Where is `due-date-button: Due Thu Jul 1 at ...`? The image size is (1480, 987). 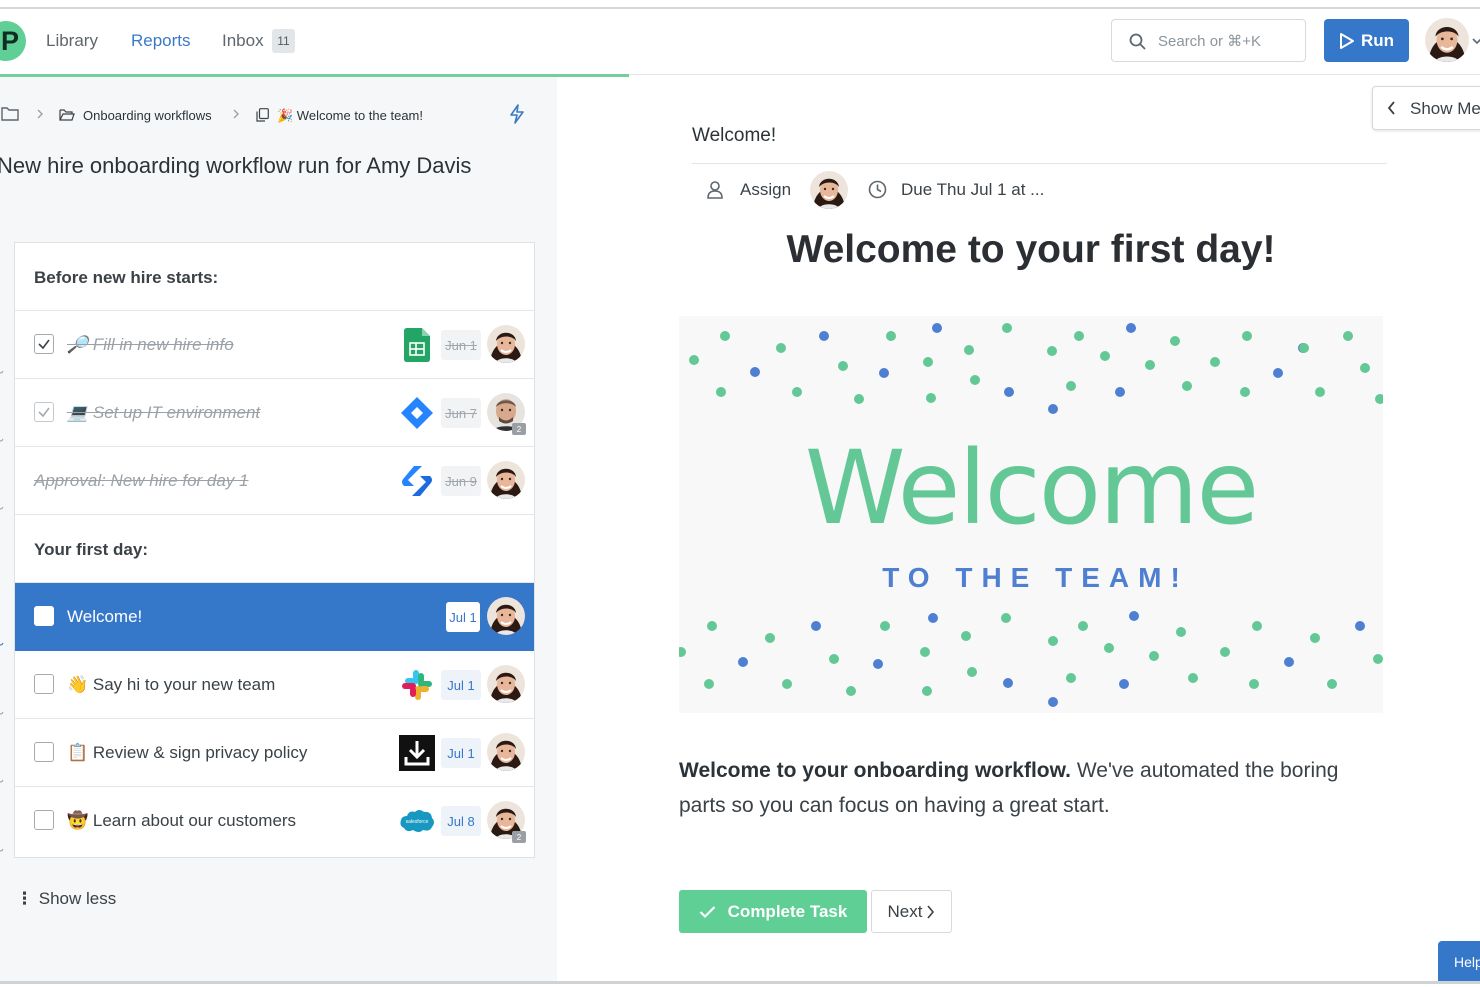 due-date-button: Due Thu Jul 1 at ... is located at coordinates (972, 190).